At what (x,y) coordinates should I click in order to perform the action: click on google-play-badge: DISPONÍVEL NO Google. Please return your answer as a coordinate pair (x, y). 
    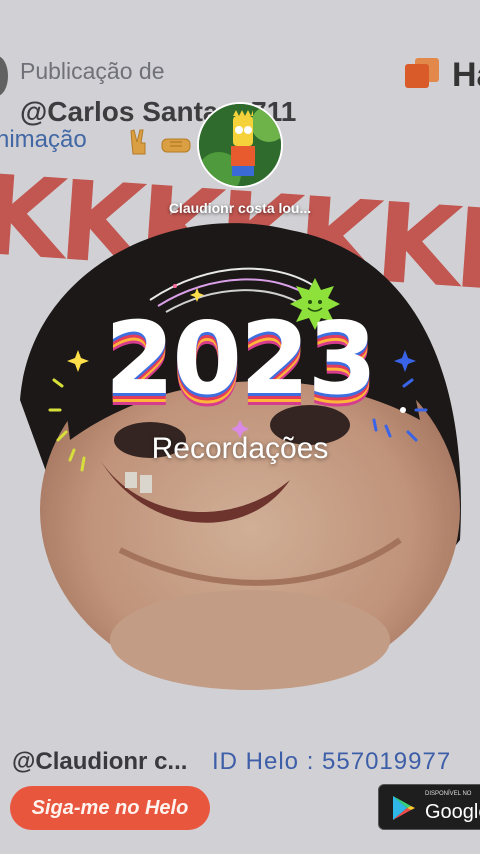
    Looking at the image, I should click on (429, 807).